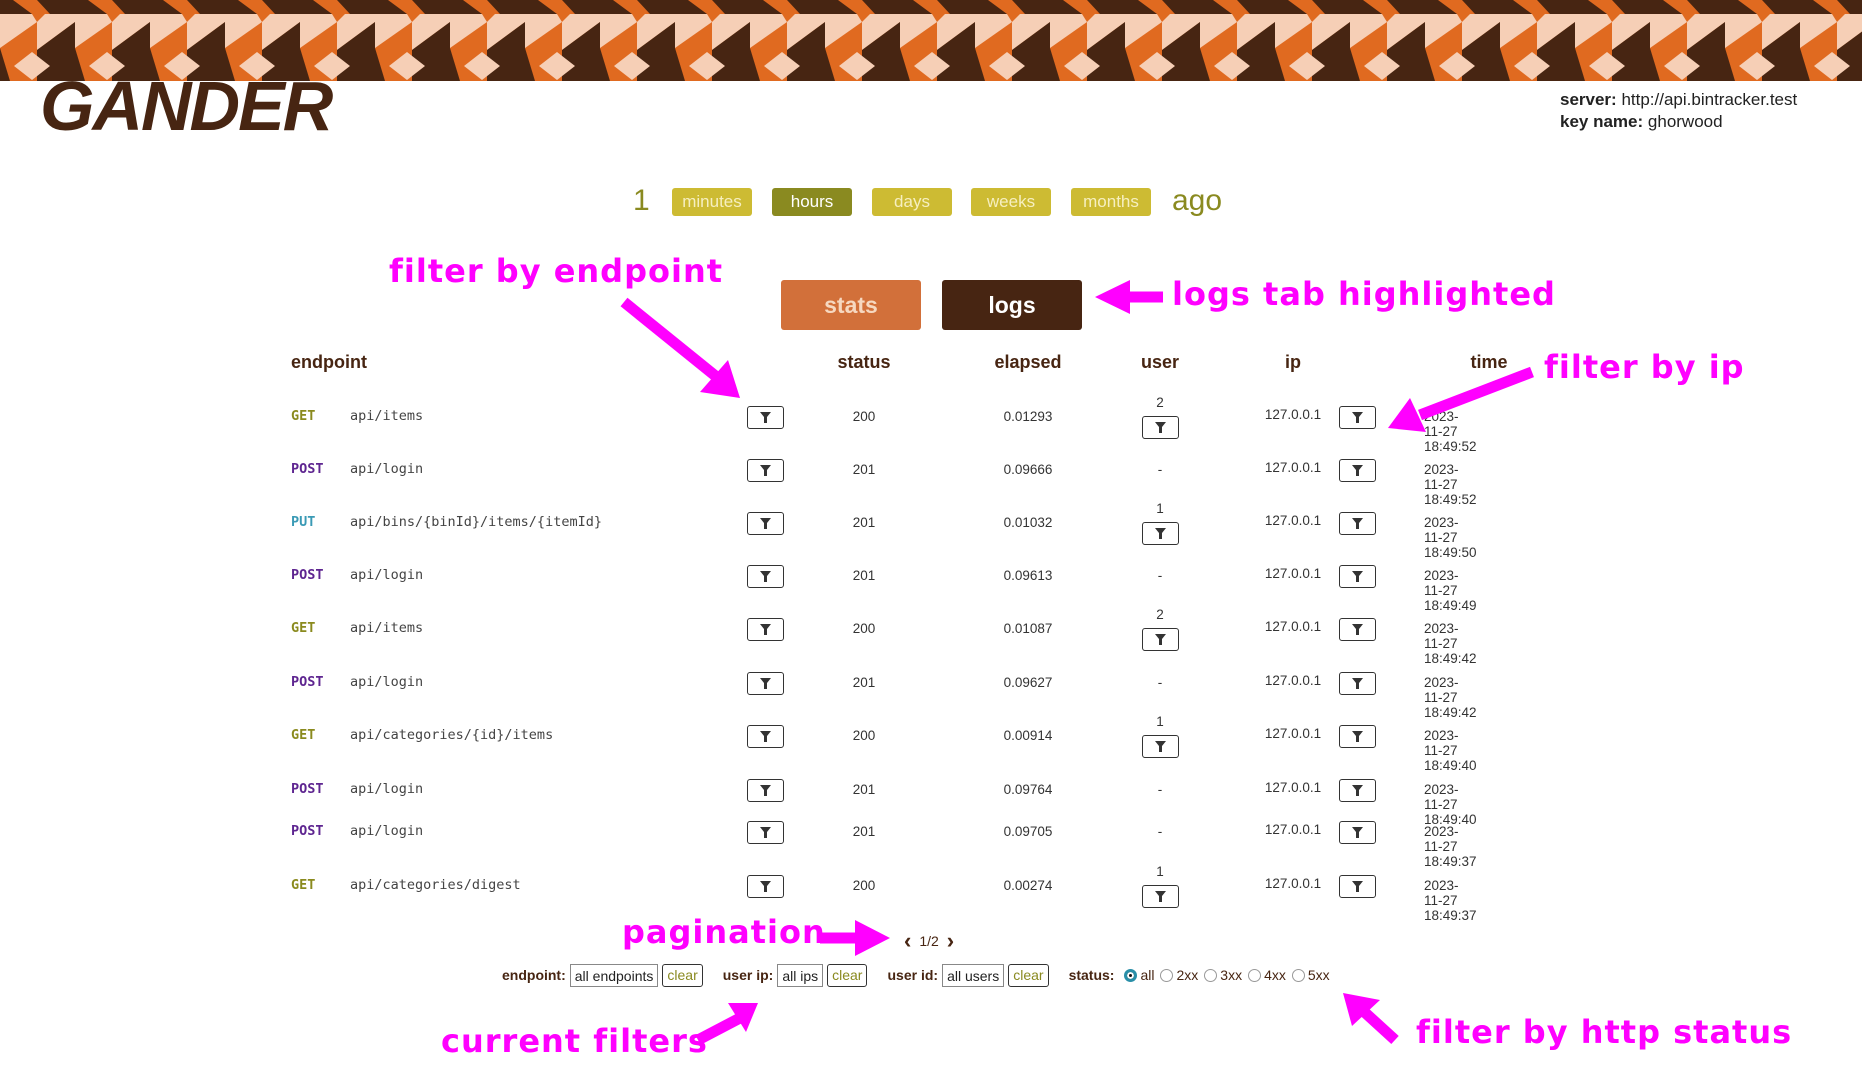 Image resolution: width=1862 pixels, height=1074 pixels. What do you see at coordinates (1160, 469) in the screenshot?
I see `user-id: -` at bounding box center [1160, 469].